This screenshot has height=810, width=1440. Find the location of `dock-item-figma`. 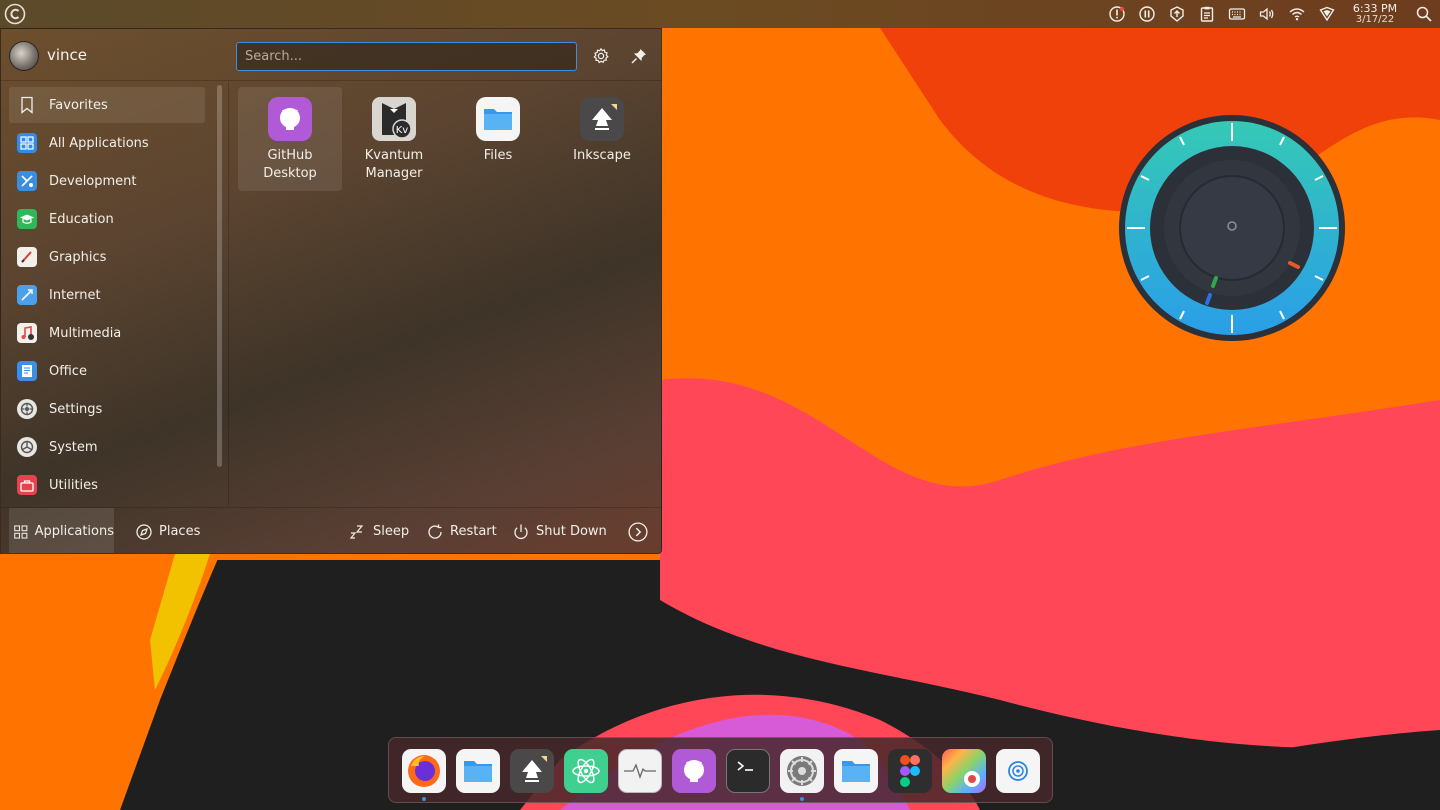

dock-item-figma is located at coordinates (910, 771).